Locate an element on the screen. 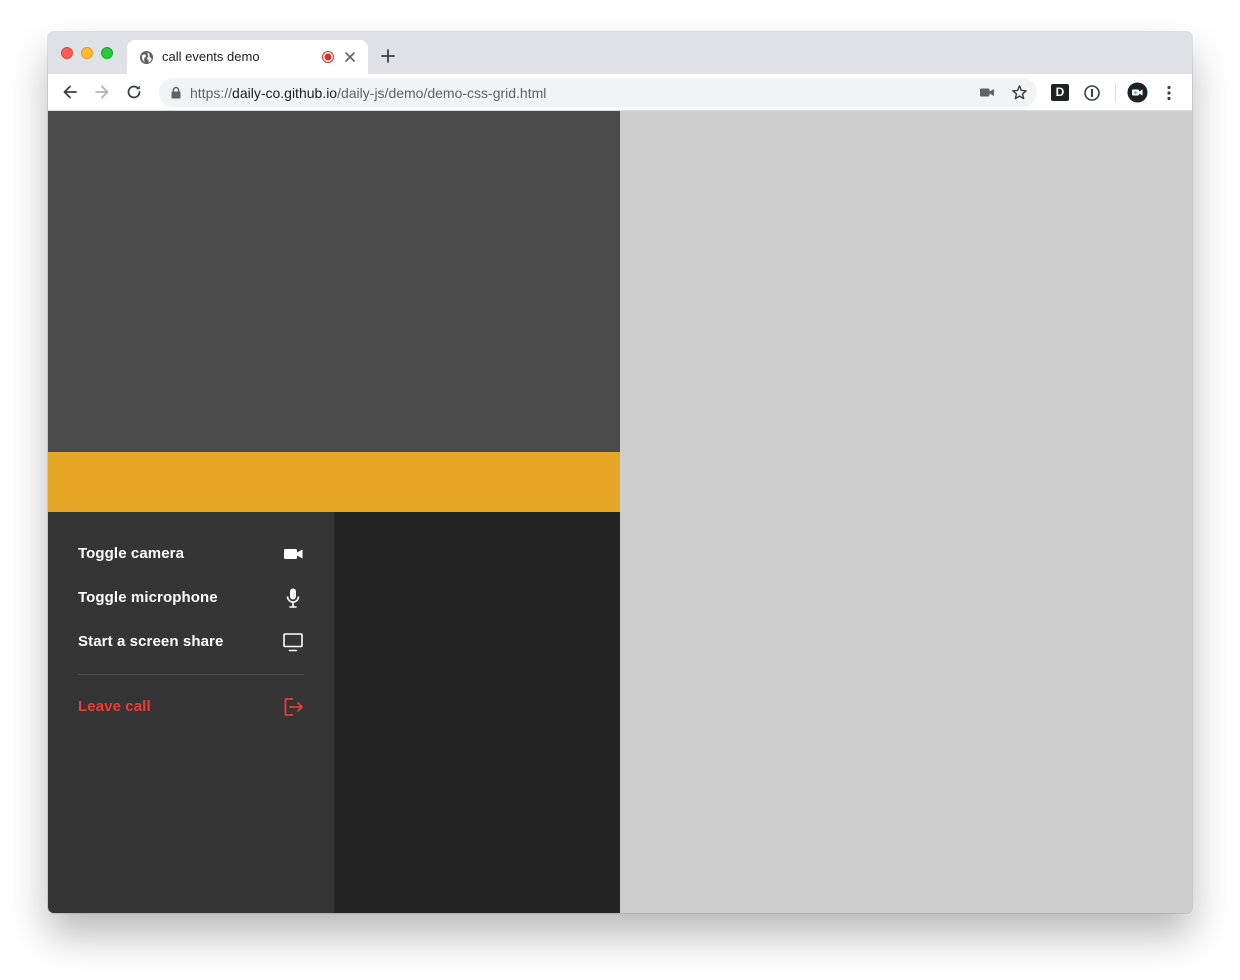 The image size is (1240, 980). kebab-menu-icon is located at coordinates (1169, 93).